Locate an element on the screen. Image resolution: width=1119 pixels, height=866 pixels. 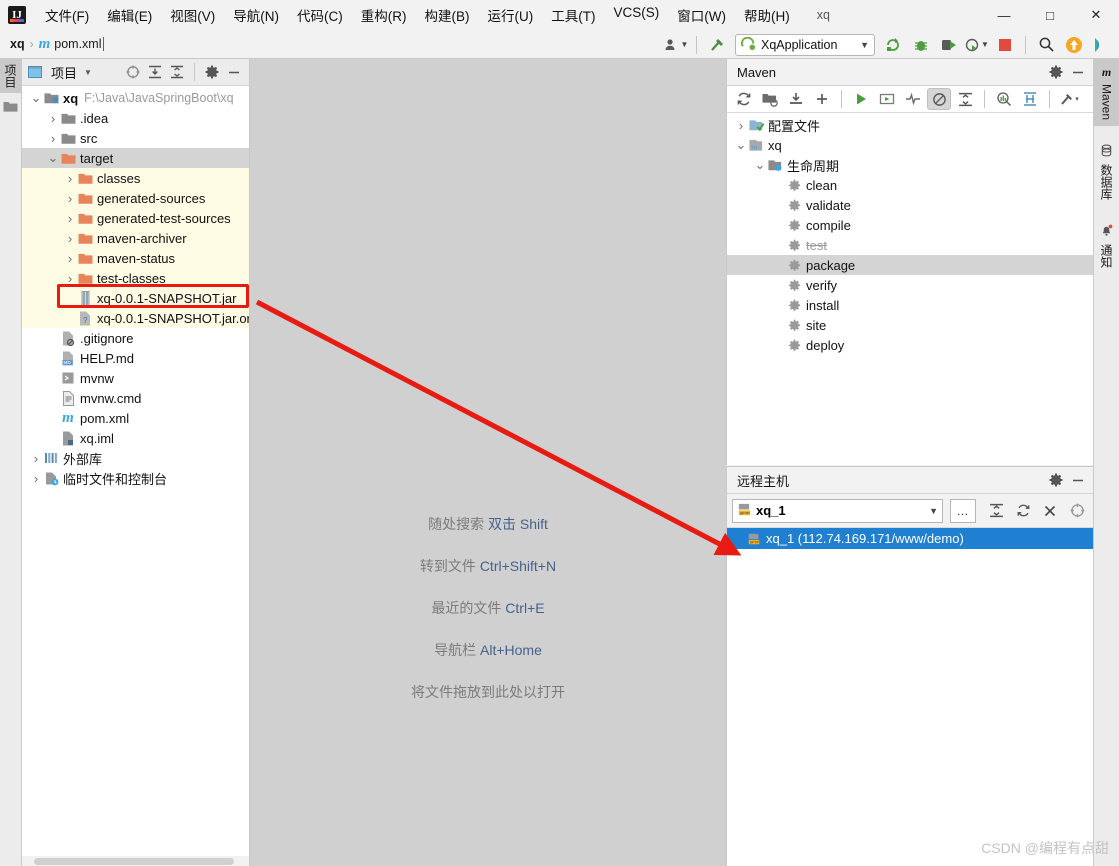
maven-tree-row: deploy is located at coordinates (910, 345).